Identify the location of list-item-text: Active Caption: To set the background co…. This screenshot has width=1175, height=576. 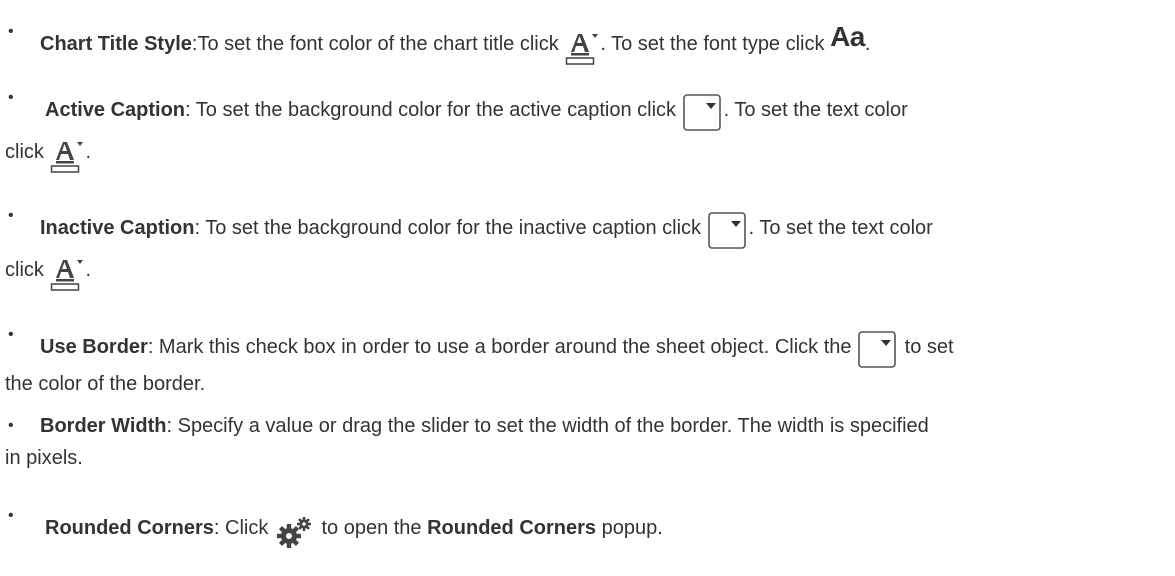
(476, 110).